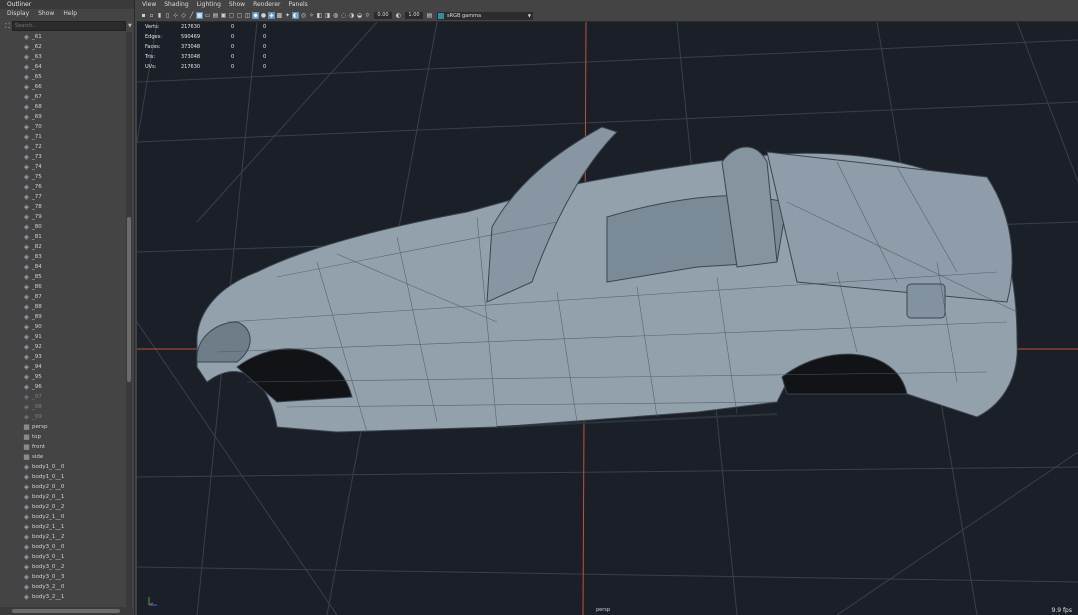  Describe the element at coordinates (207, 15) in the screenshot. I see `resolution-gate-icon: ▭` at that location.